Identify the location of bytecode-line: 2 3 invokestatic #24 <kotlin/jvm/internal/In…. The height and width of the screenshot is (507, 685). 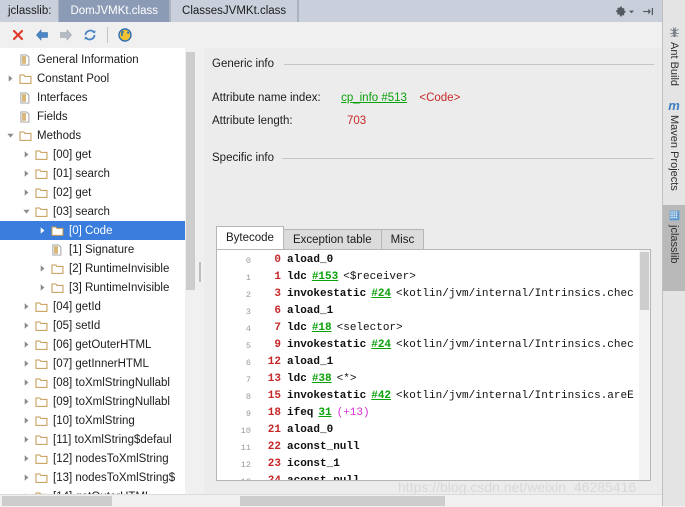
(428, 294).